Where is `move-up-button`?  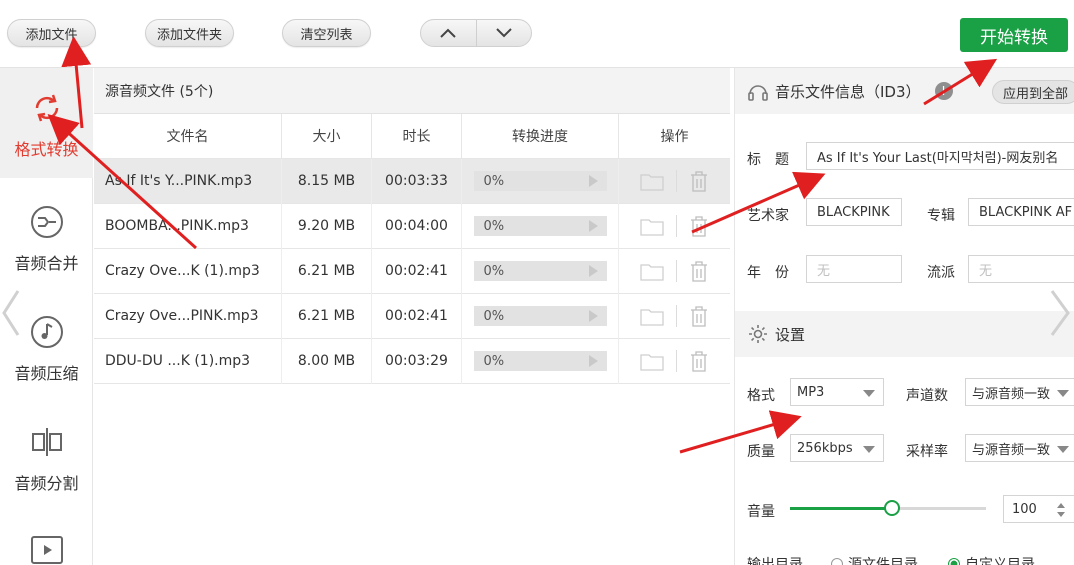
move-up-button is located at coordinates (448, 33).